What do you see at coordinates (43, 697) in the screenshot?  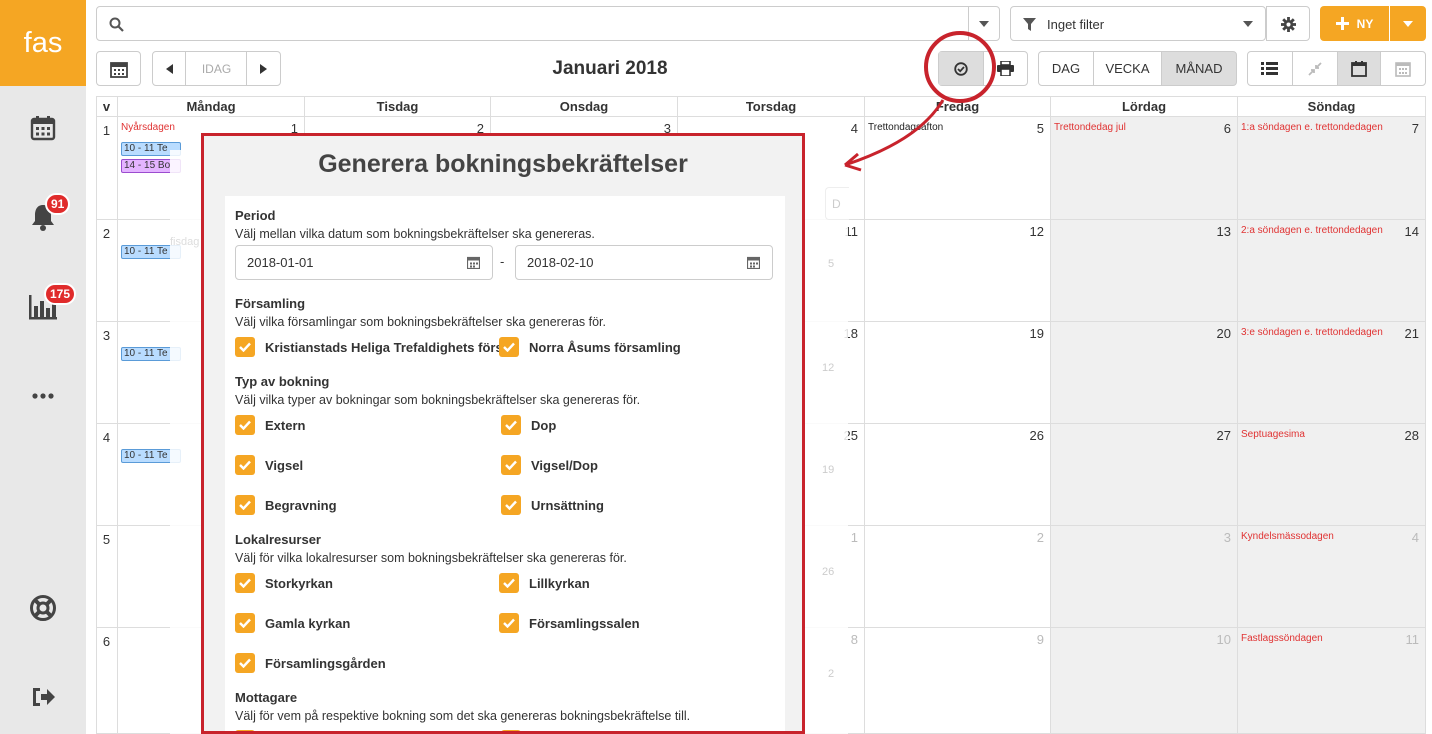 I see `logout-icon` at bounding box center [43, 697].